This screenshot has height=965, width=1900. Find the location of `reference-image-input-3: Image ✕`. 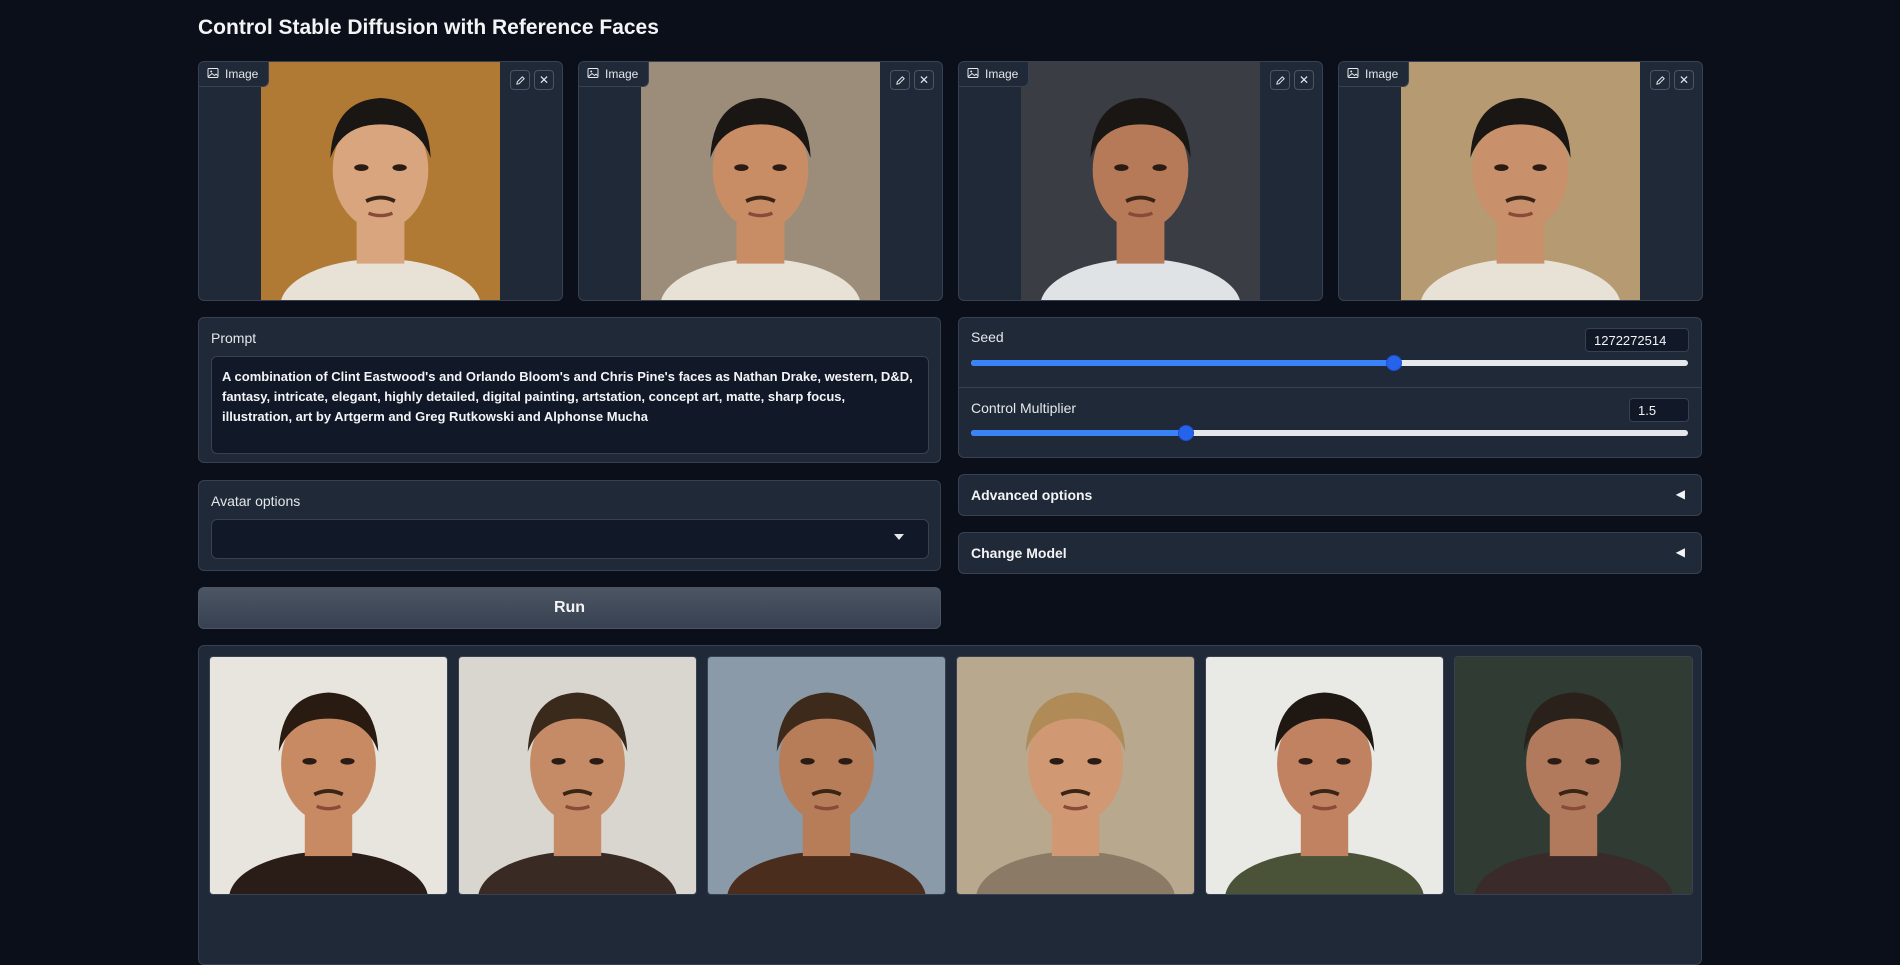

reference-image-input-3: Image ✕ is located at coordinates (1140, 181).